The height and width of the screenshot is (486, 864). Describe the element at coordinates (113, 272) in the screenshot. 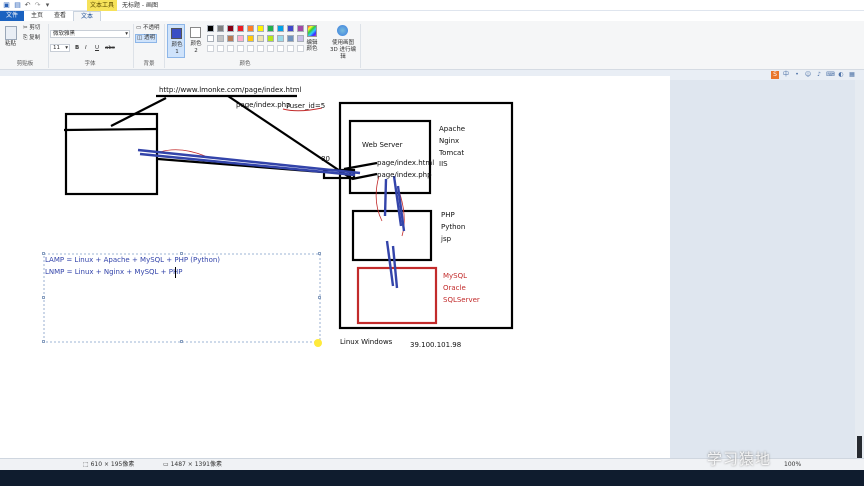

I see `lnmp-text: LNMP = Linux + Nginx + MySQL + PHP` at that location.